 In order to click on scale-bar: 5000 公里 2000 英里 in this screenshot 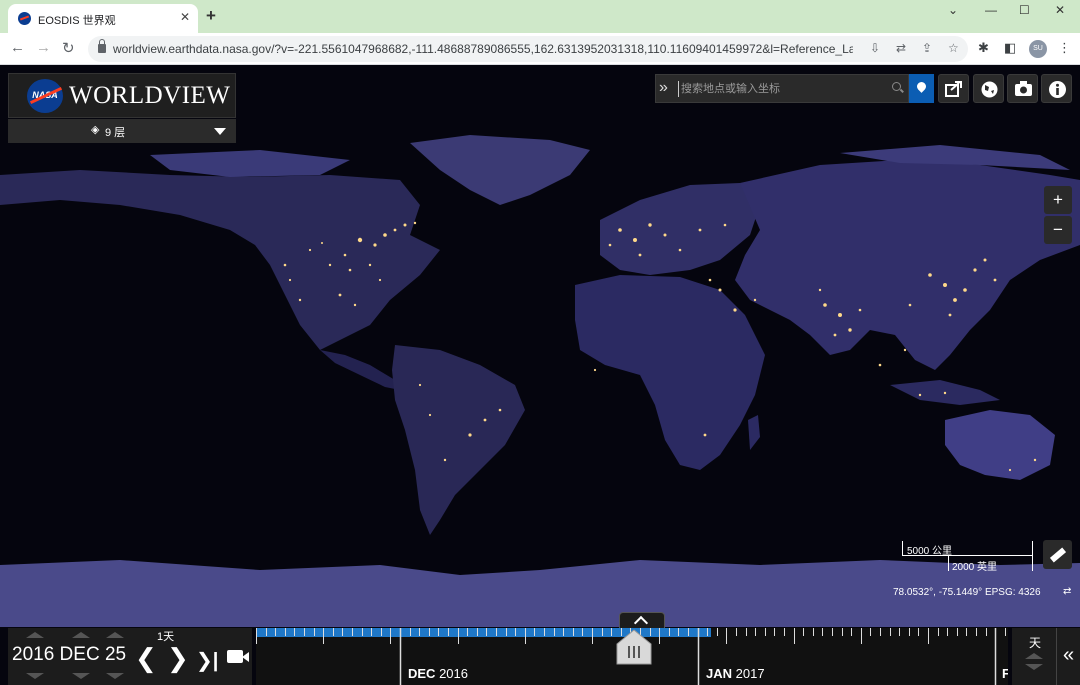, I will do `click(967, 557)`.